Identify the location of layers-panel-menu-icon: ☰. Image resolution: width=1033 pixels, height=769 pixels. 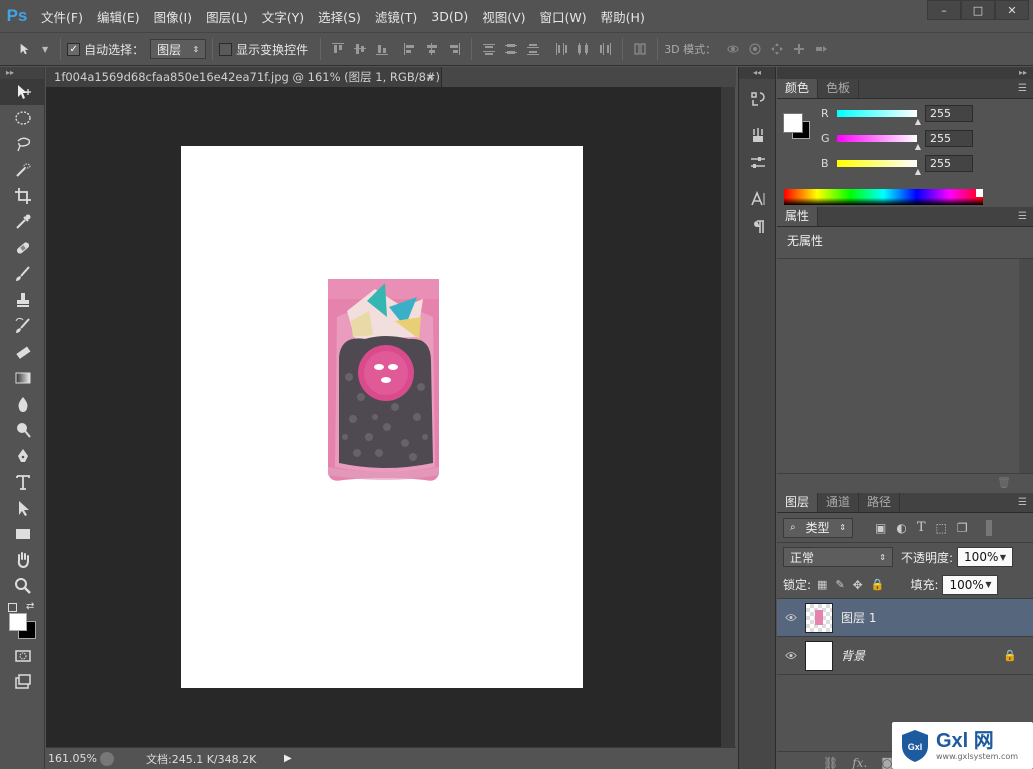
(1025, 502).